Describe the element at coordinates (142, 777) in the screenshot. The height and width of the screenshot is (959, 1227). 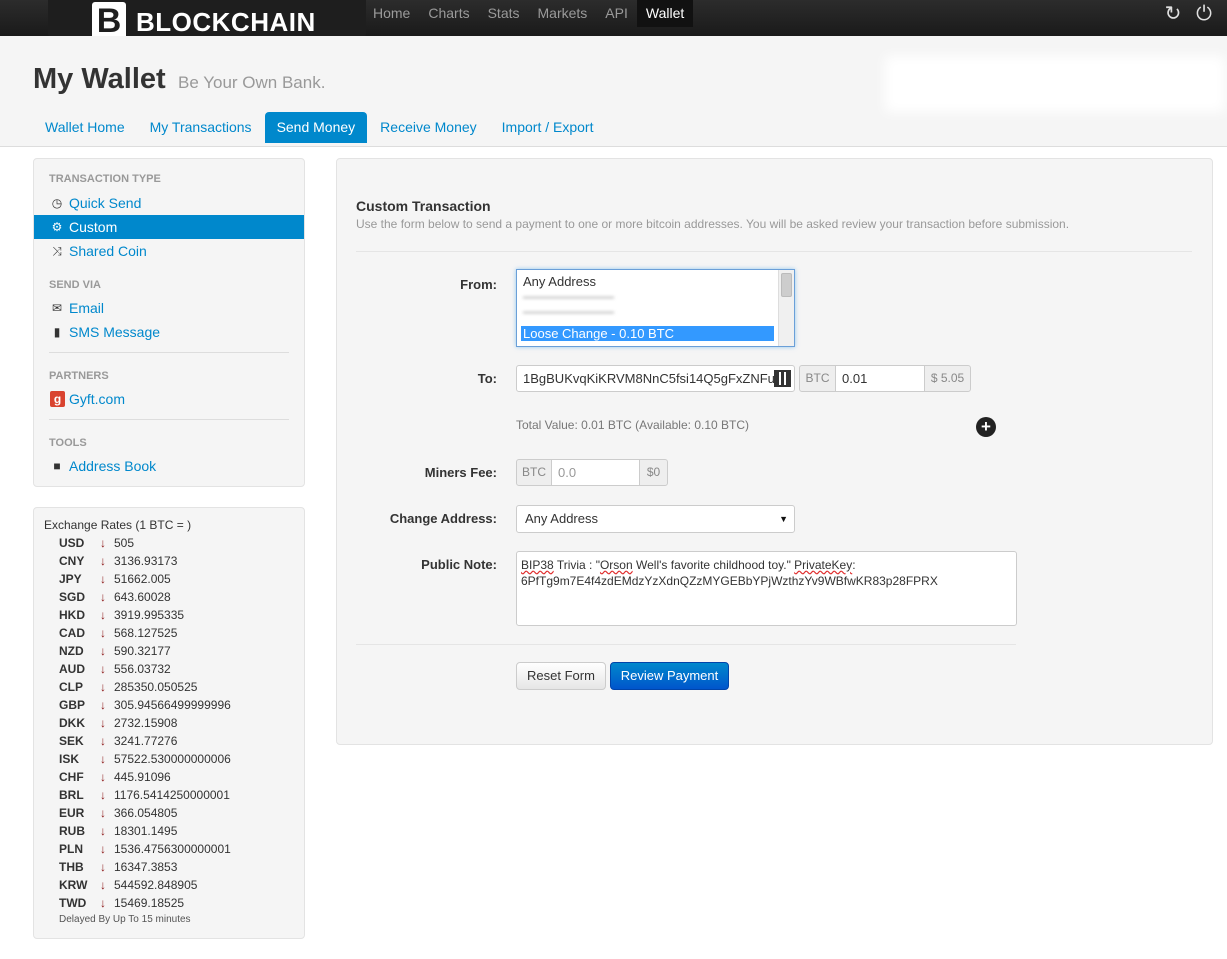
I see `rate-value: 445.91096` at that location.